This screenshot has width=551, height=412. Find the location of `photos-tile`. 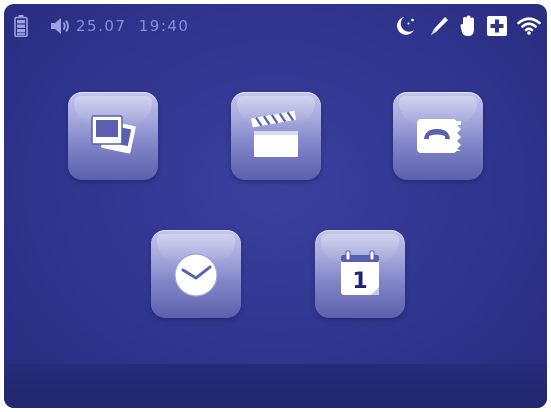

photos-tile is located at coordinates (113, 136).